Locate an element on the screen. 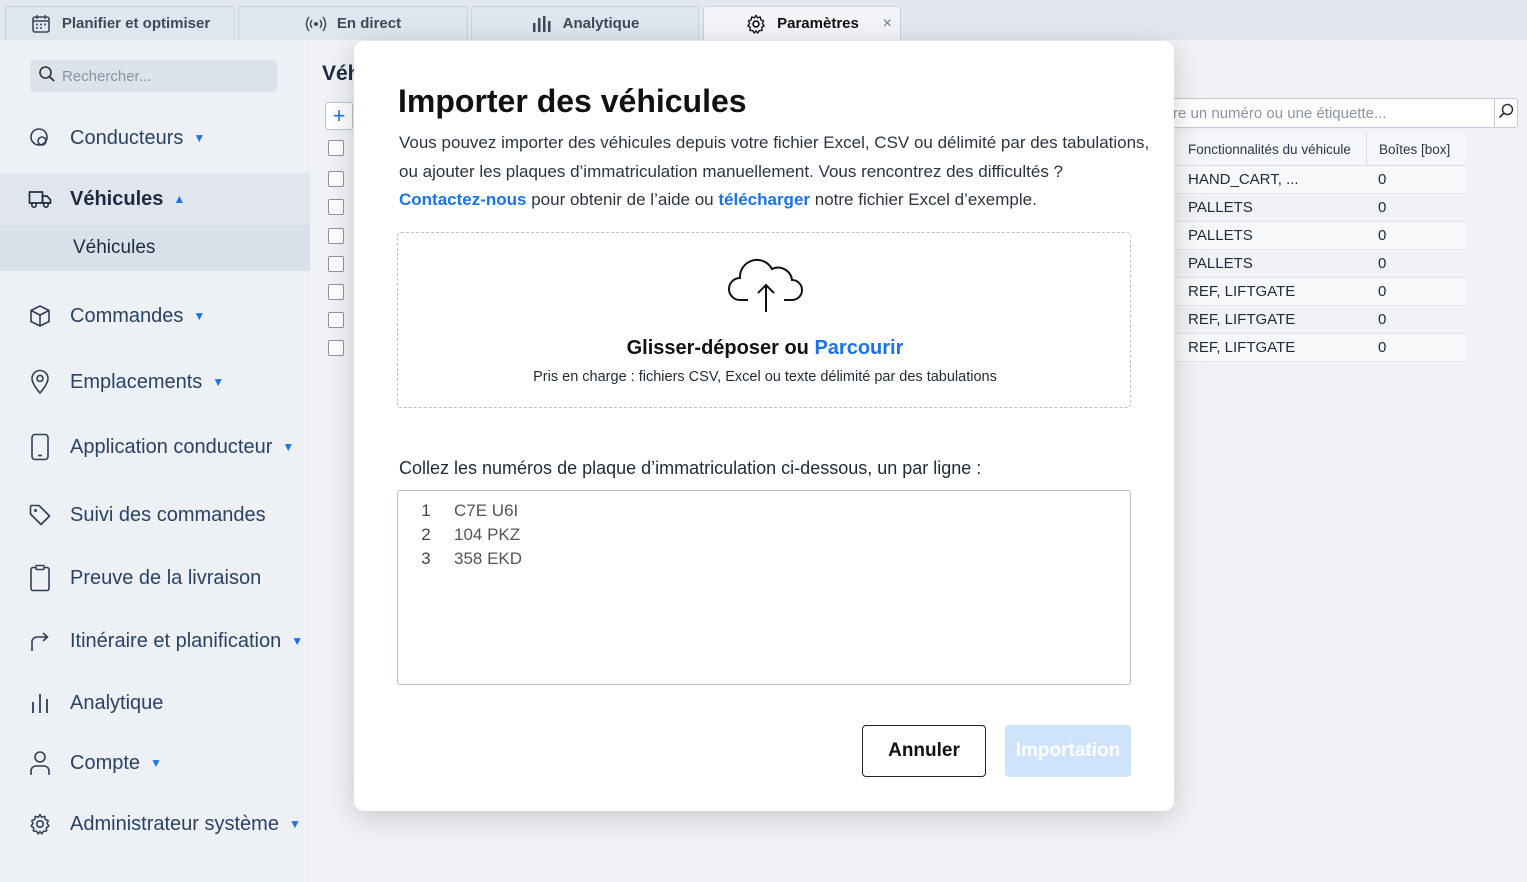 Image resolution: width=1527 pixels, height=882 pixels. sidebar-item-compte: Compte ▼ is located at coordinates (155, 763).